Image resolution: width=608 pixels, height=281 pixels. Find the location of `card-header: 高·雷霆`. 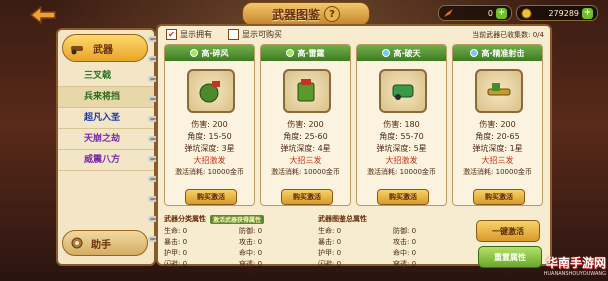

card-header: 高·雷霆 is located at coordinates (305, 53).